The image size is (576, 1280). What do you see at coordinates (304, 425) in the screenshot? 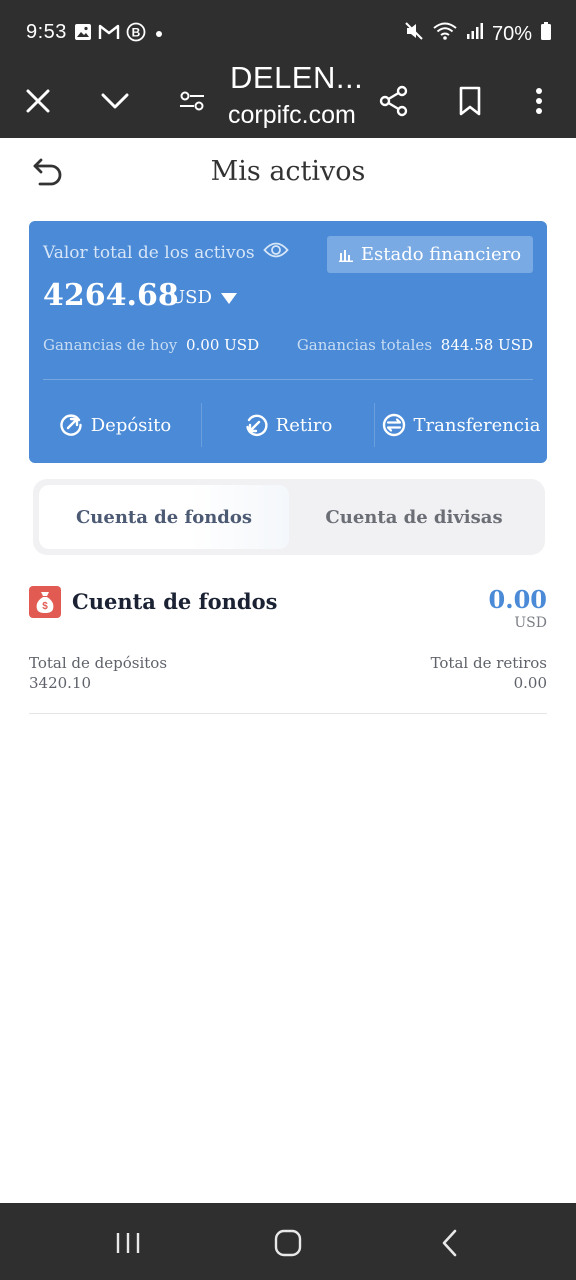
I see `withdraw-label: Retiro` at bounding box center [304, 425].